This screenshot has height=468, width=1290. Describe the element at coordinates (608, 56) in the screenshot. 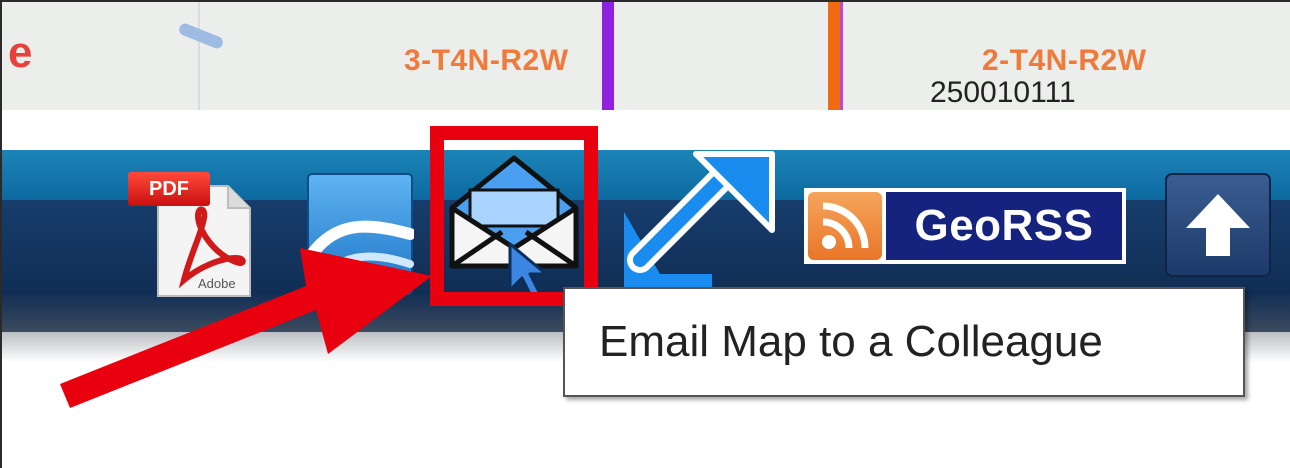

I see `map-boundary-purple` at that location.